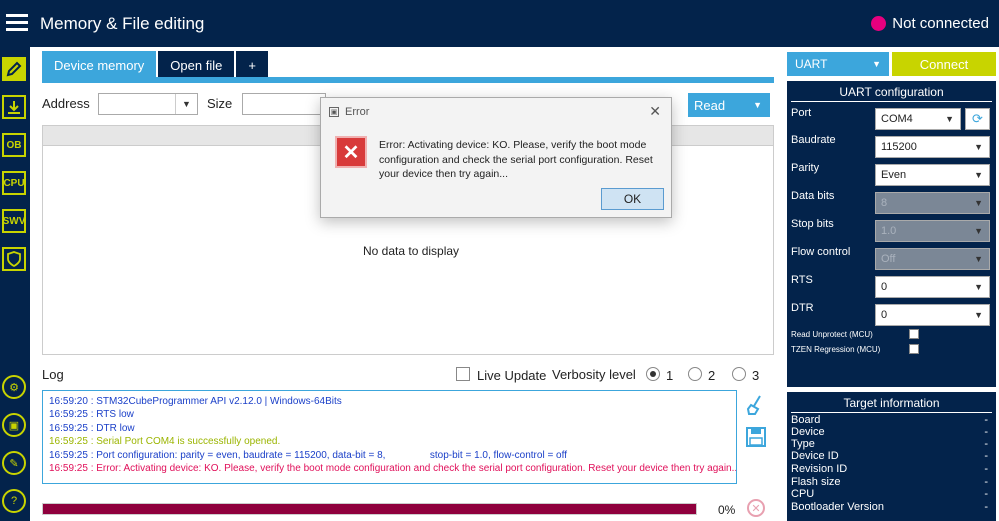 This screenshot has width=999, height=521. Describe the element at coordinates (122, 23) in the screenshot. I see `page-title: Memory & File editing` at that location.